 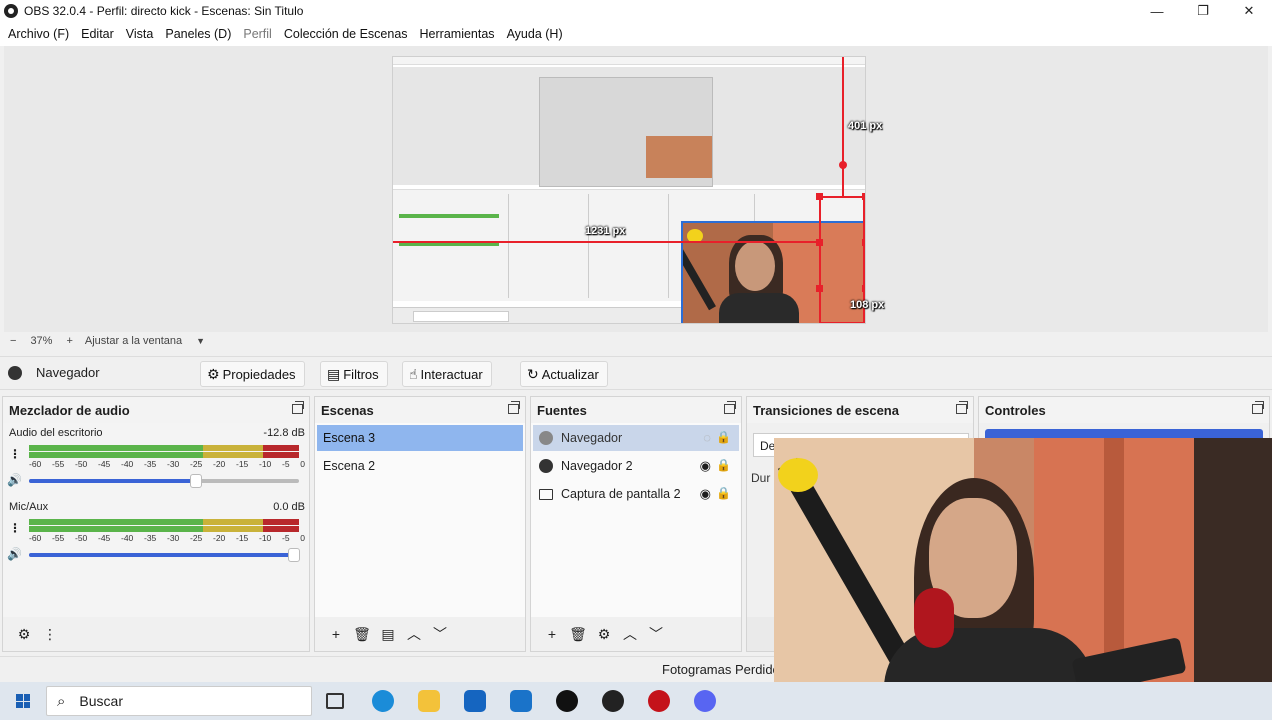 I want to click on filters-button: ▤ Filtros, so click(x=354, y=374).